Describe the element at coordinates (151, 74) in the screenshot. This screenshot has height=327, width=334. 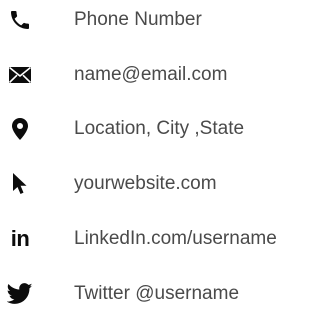
I see `email-text: name@email.com` at that location.